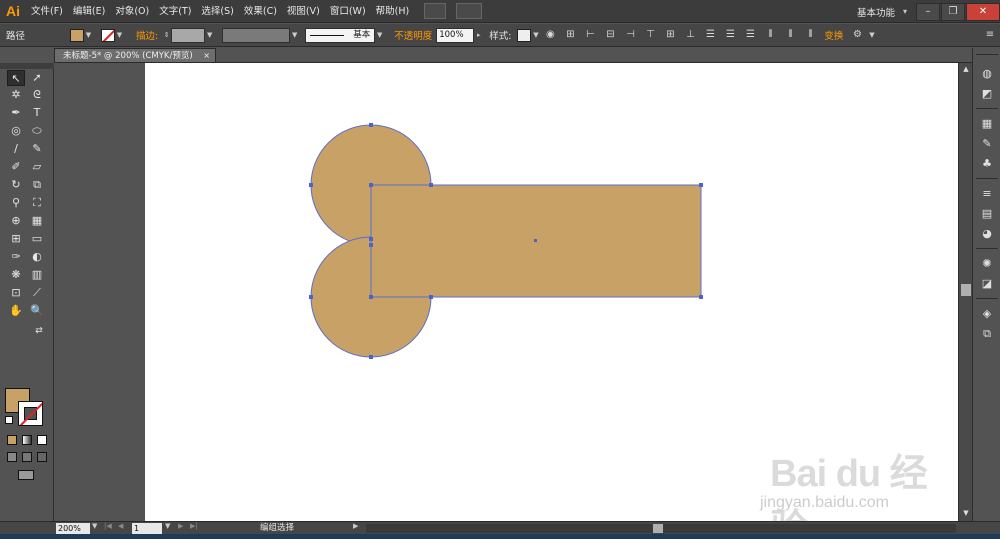  I want to click on variable-width-field, so click(256, 35).